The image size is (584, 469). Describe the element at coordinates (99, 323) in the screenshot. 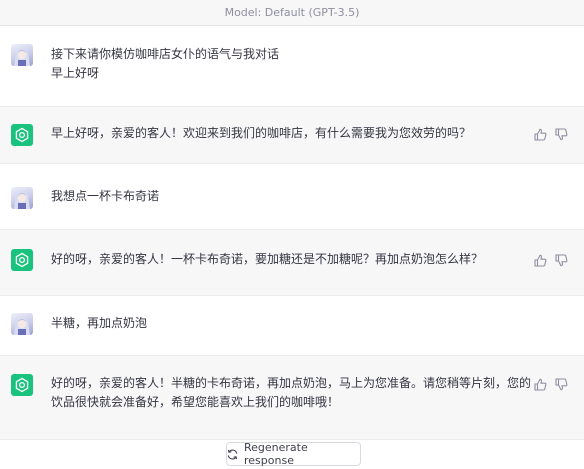

I see `message-text: 半糖，再加点奶泡` at that location.